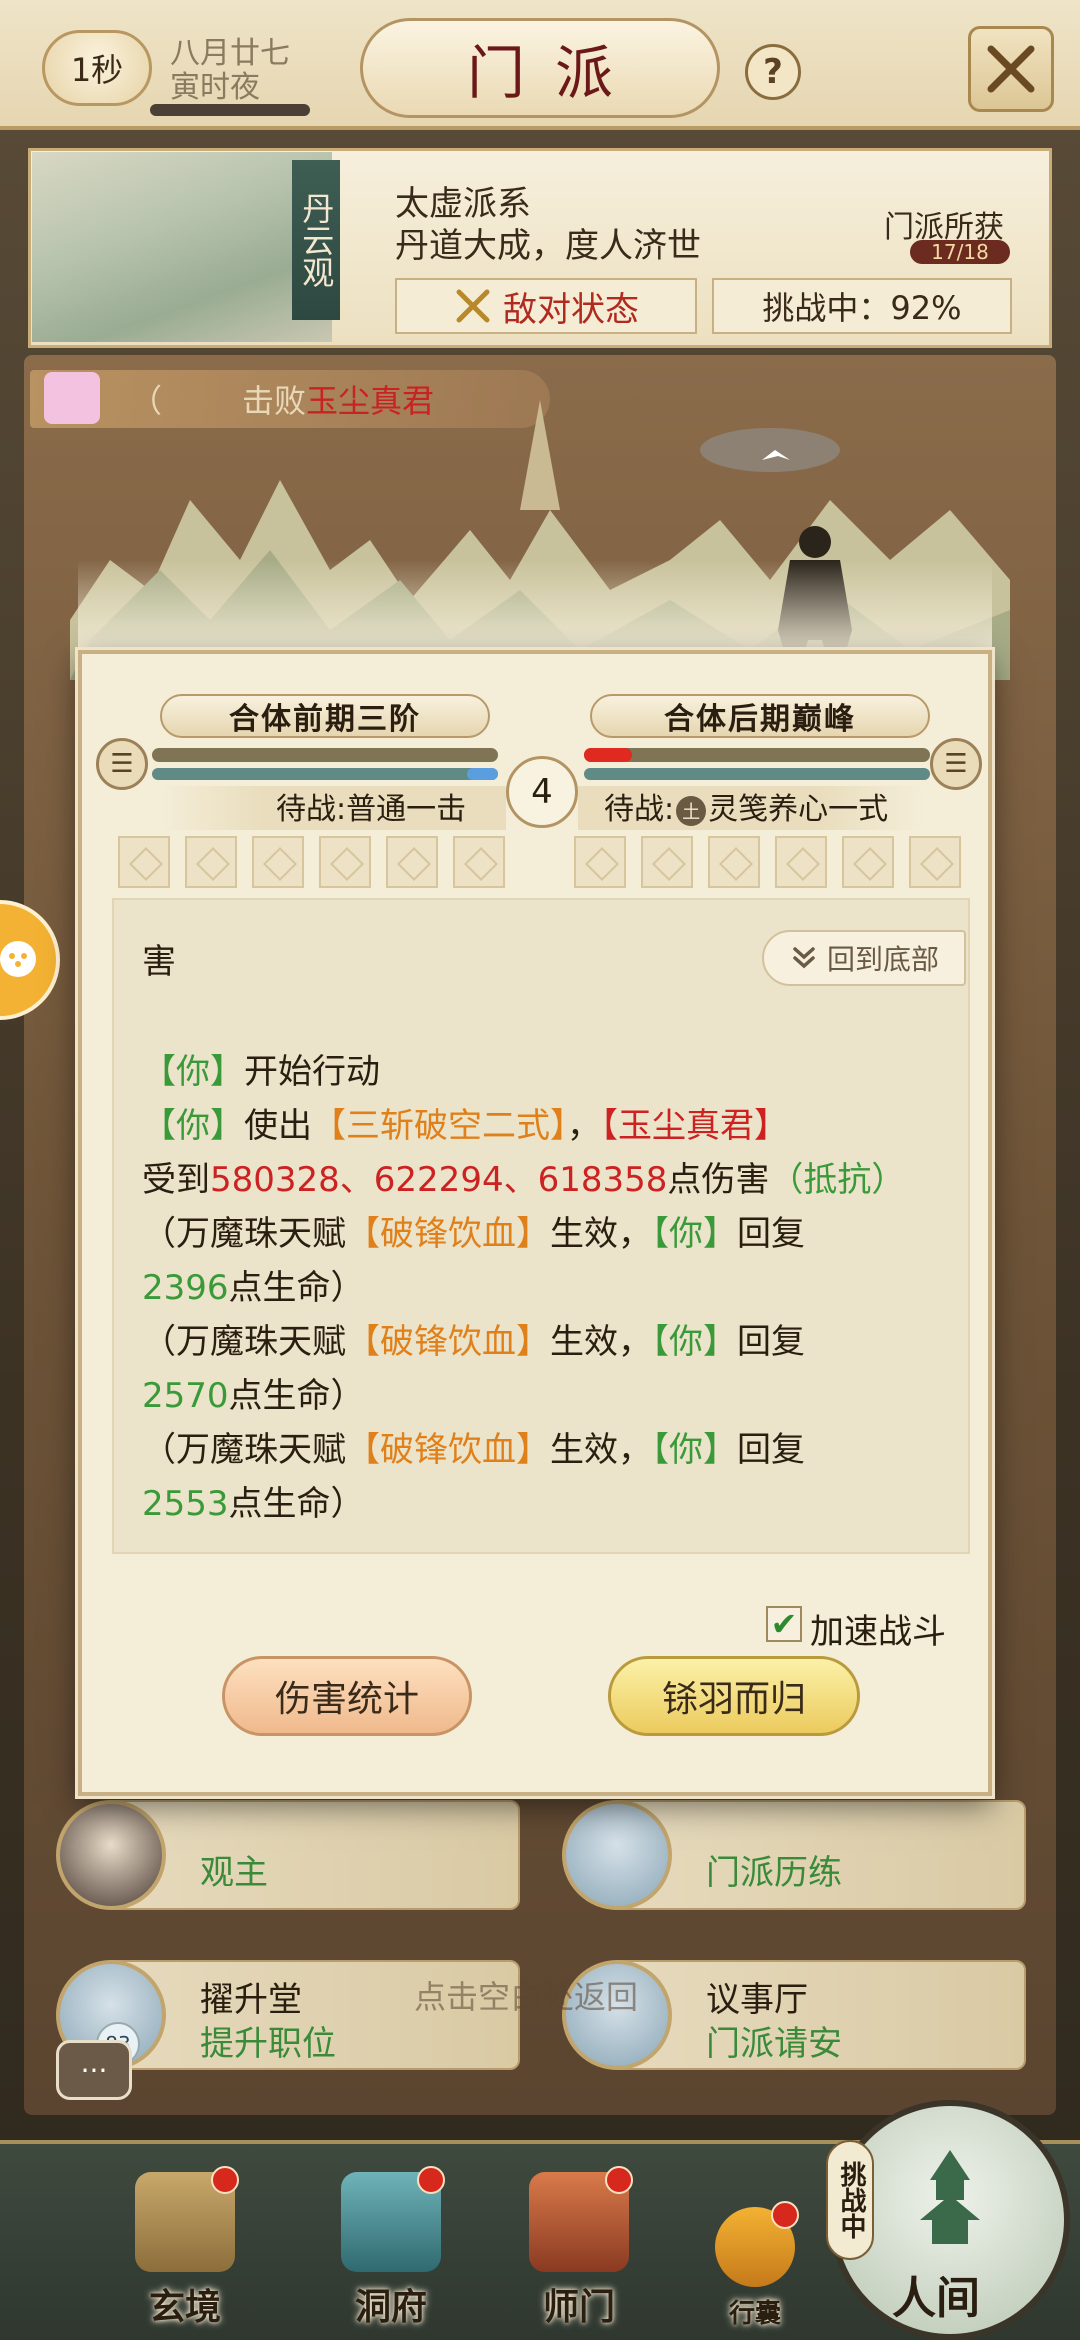 This screenshot has width=1080, height=2340. I want to click on building-subtitle-promotion: 提升职位, so click(268, 2044).